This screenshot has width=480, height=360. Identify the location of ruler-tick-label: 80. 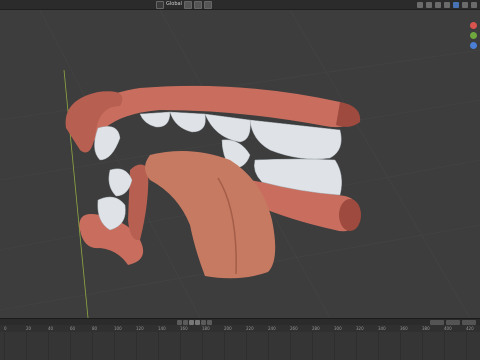
(95, 328).